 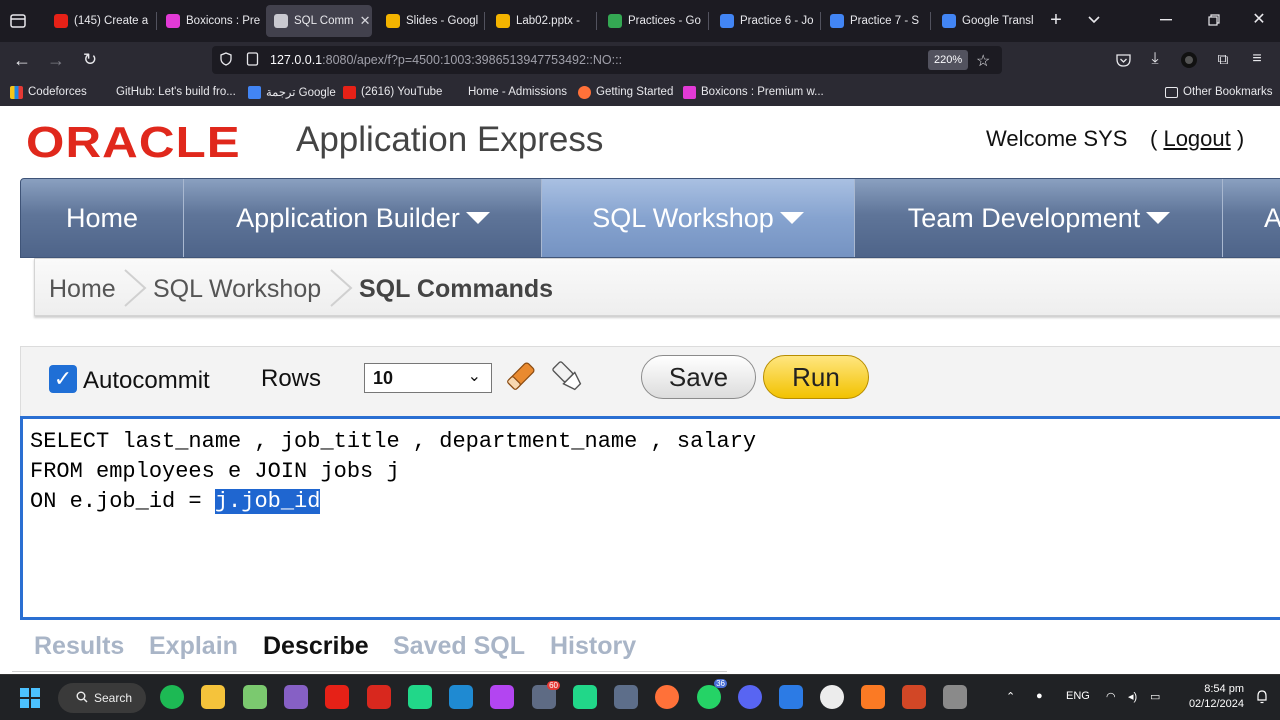 What do you see at coordinates (79, 646) in the screenshot?
I see `tab-results: Results` at bounding box center [79, 646].